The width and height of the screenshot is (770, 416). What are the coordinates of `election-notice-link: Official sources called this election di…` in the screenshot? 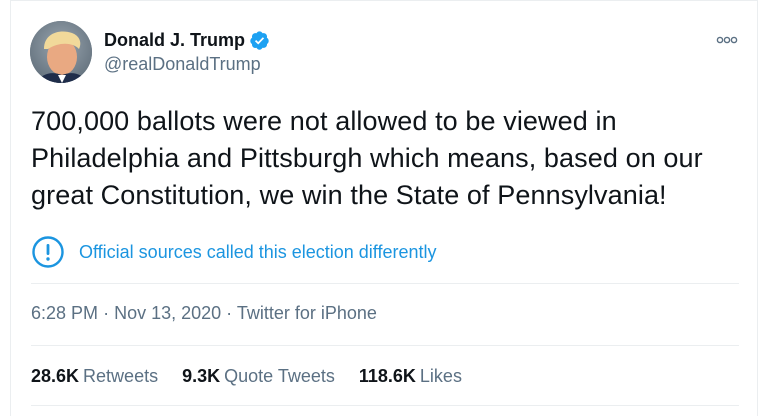 It's located at (234, 252).